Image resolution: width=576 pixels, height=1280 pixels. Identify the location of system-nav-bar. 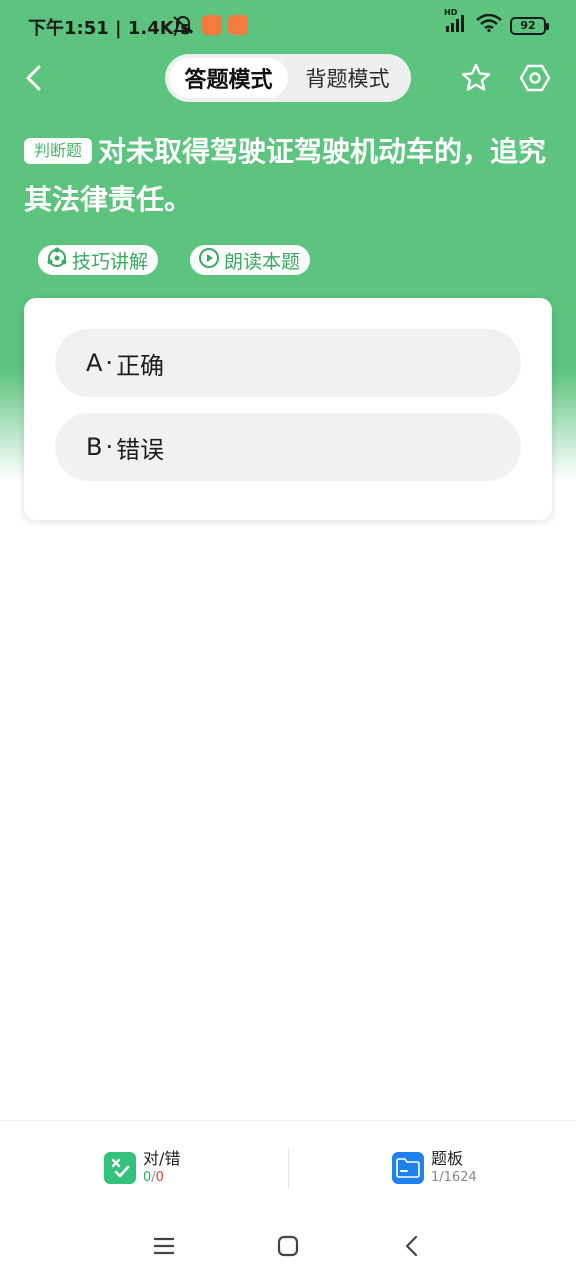
(288, 1248).